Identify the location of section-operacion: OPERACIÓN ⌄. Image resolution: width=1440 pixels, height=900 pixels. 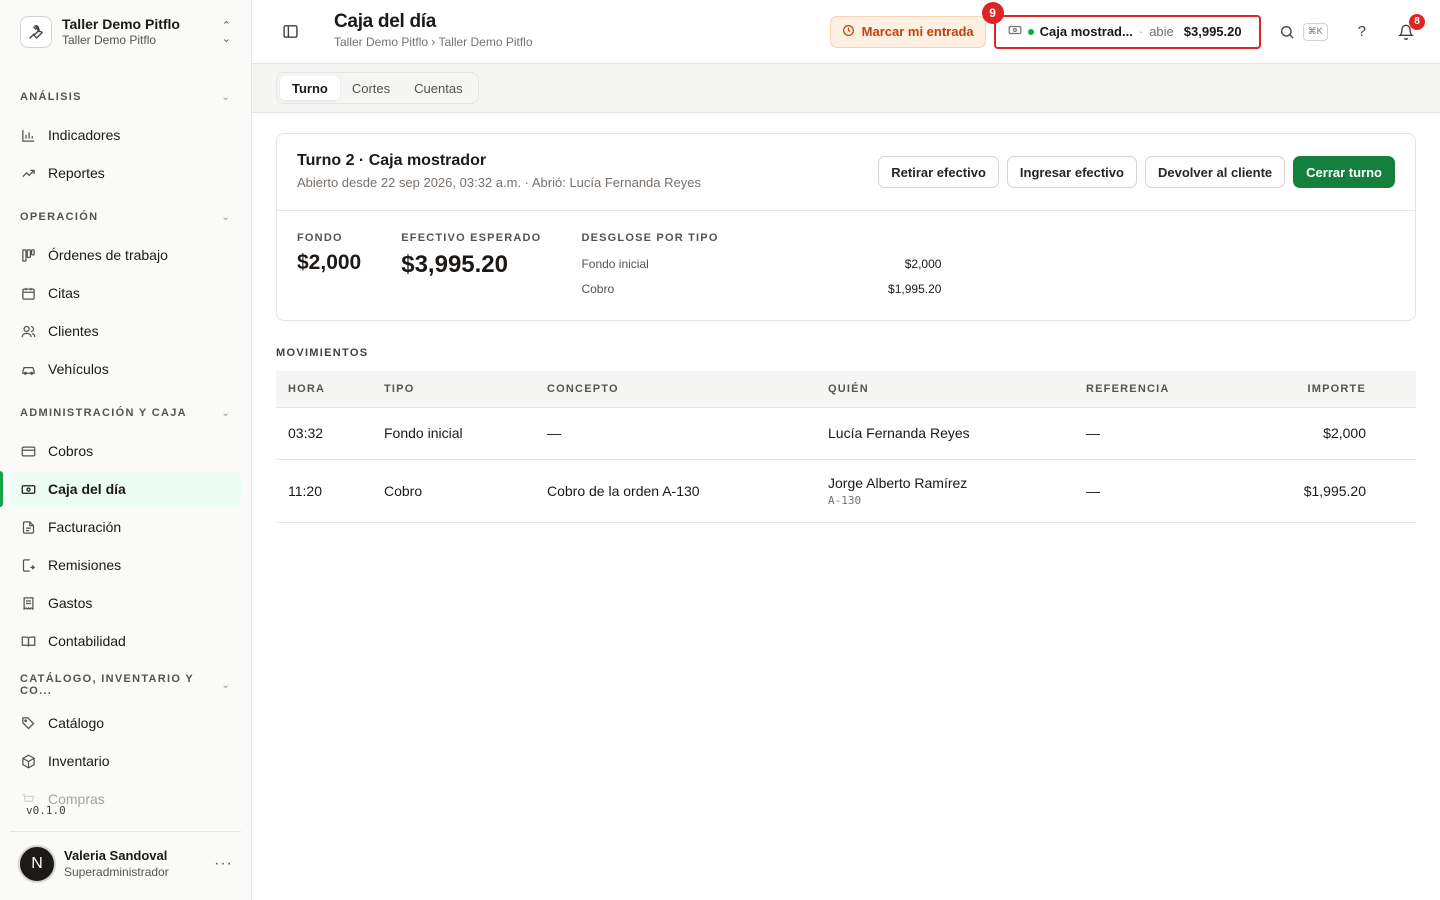
(125, 217).